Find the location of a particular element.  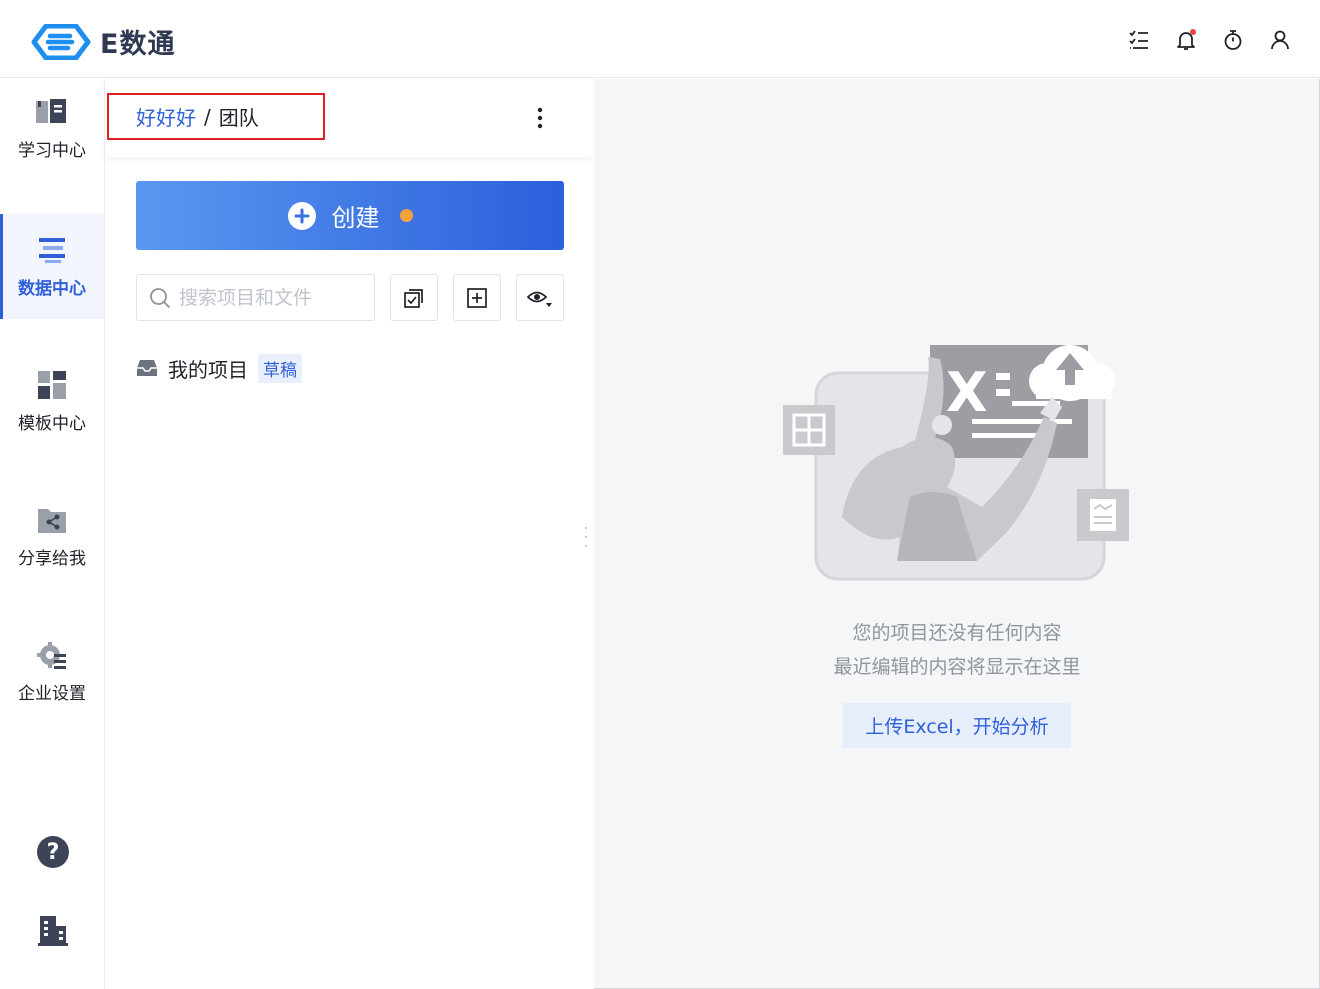

help-icon: ? is located at coordinates (53, 852).